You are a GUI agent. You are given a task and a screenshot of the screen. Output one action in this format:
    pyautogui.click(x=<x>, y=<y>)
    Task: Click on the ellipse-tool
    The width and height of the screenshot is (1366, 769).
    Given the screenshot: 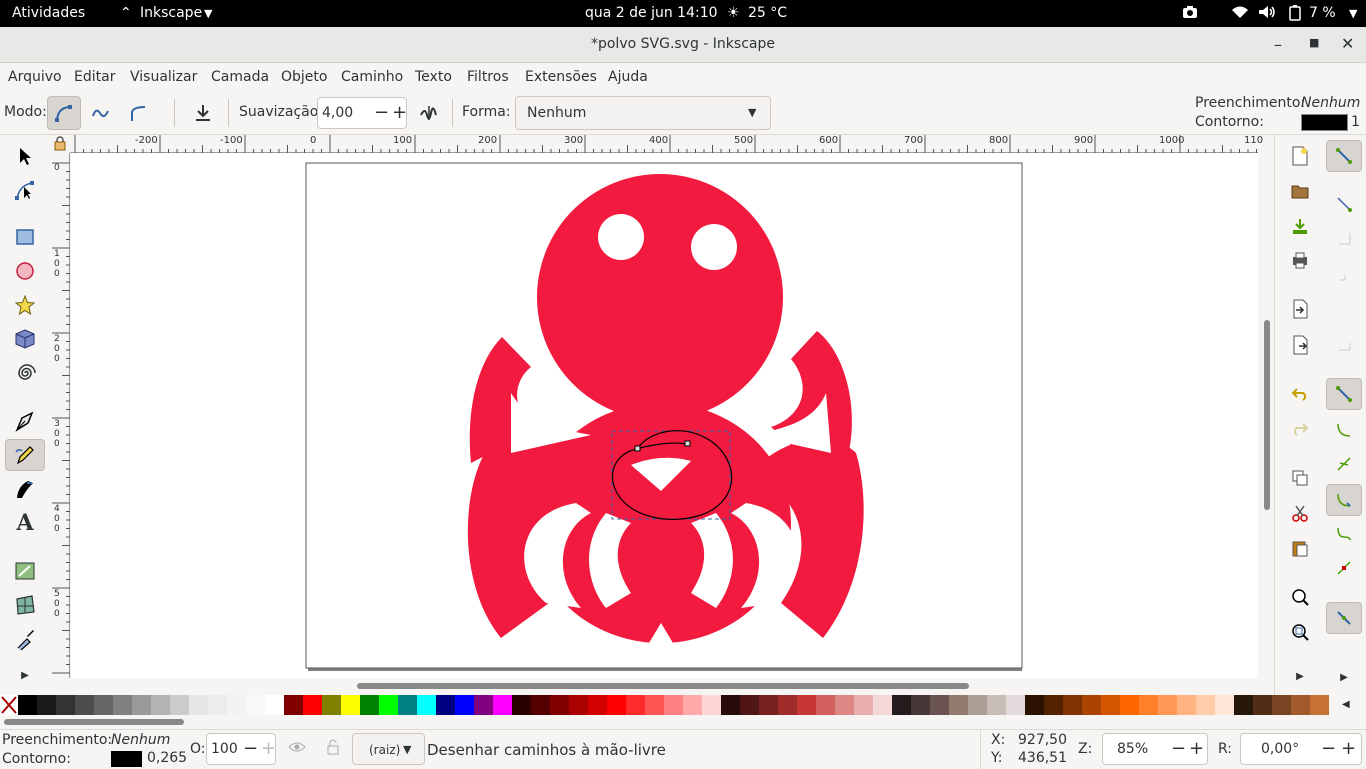 What is the action you would take?
    pyautogui.click(x=25, y=271)
    